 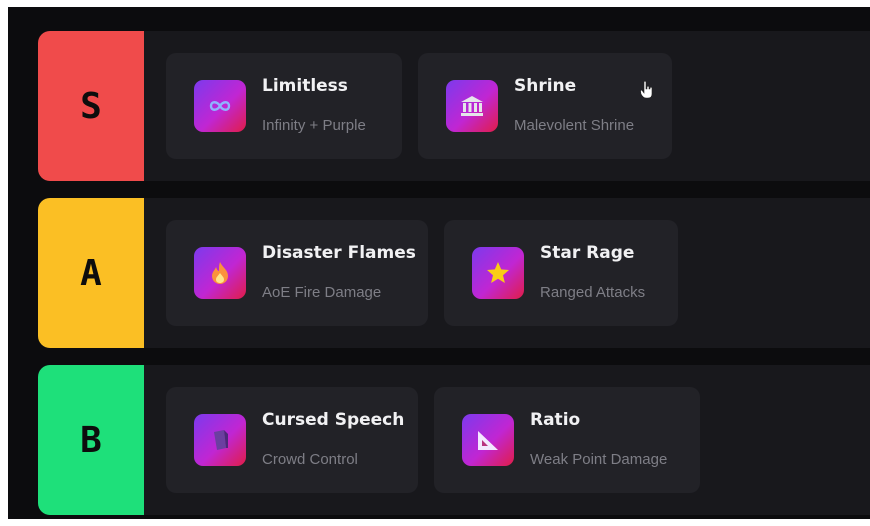 What do you see at coordinates (220, 273) in the screenshot?
I see `fire-icon` at bounding box center [220, 273].